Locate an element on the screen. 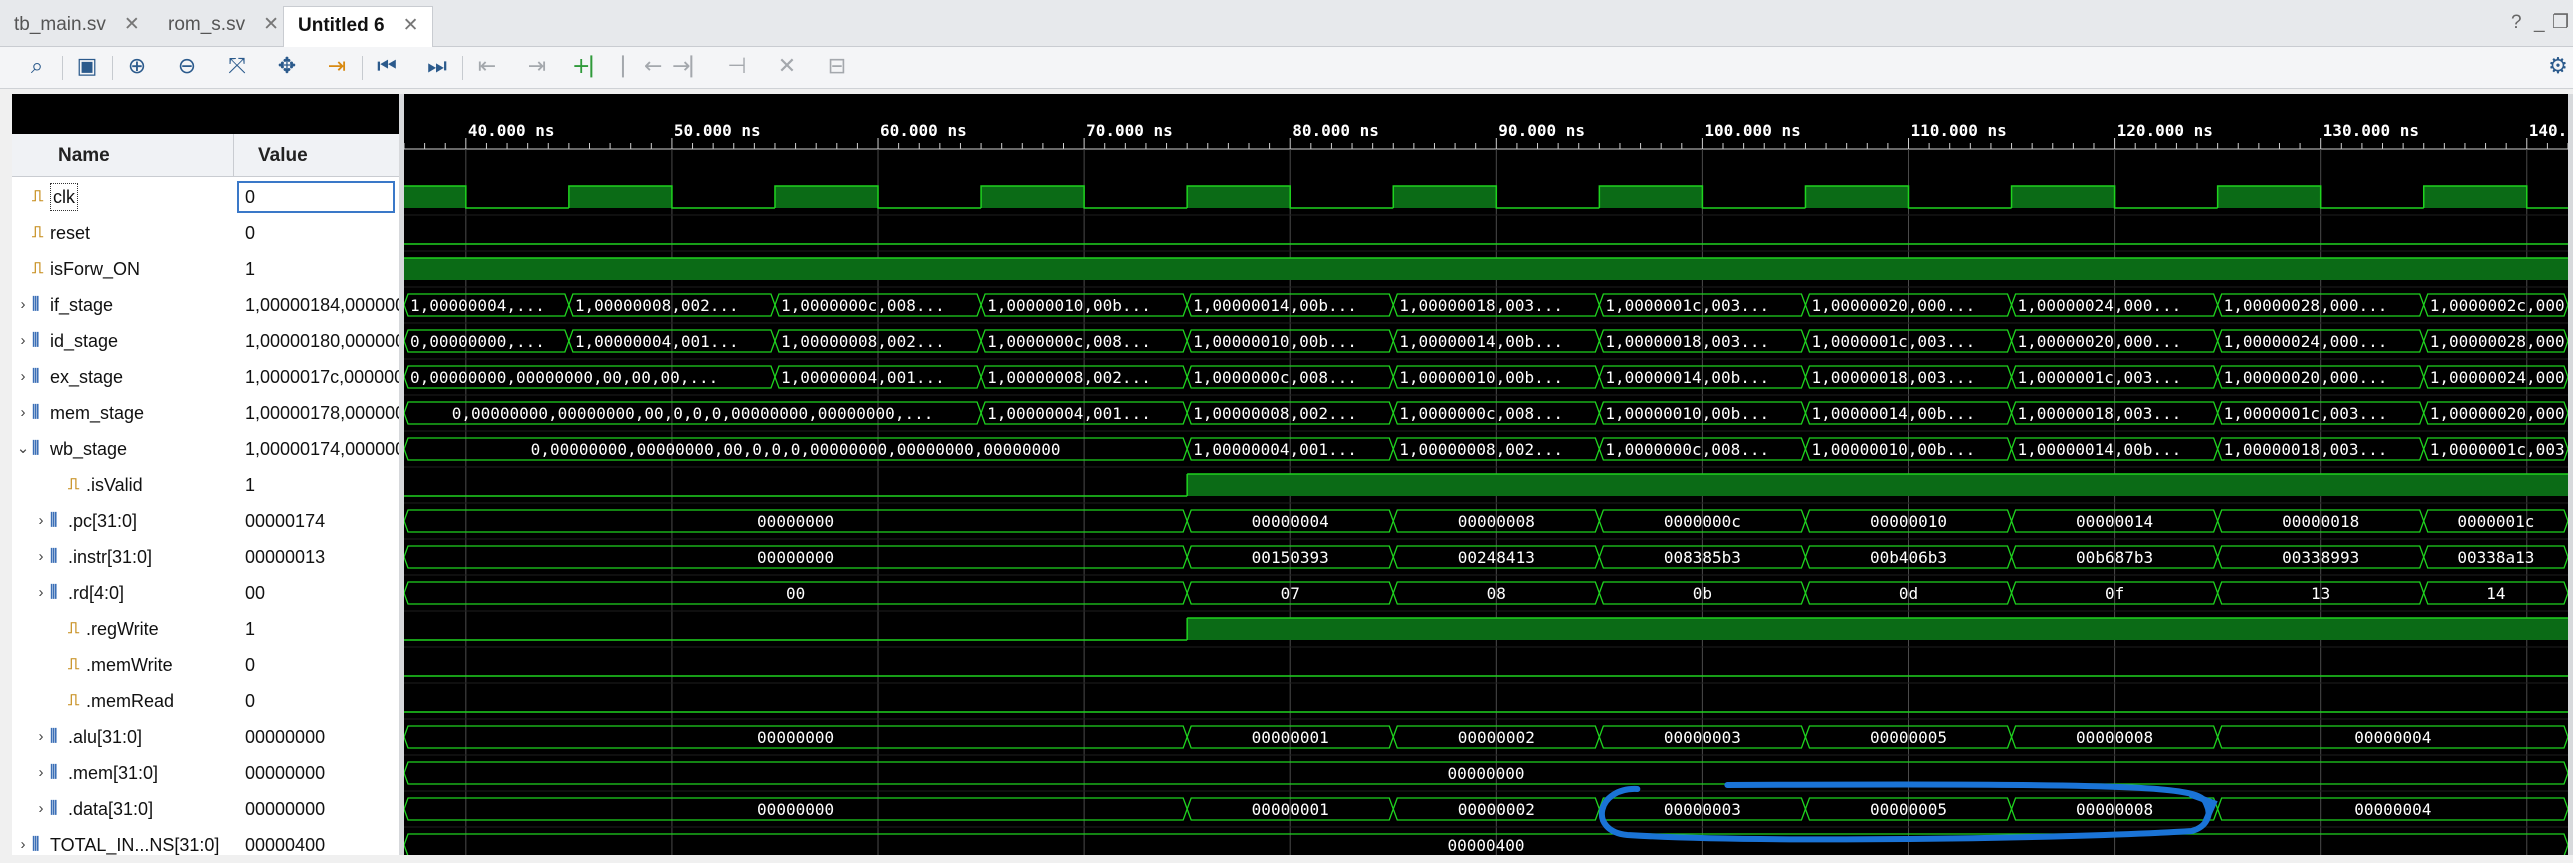 The width and height of the screenshot is (2573, 863). signal-value-row: 00 is located at coordinates (316, 593).